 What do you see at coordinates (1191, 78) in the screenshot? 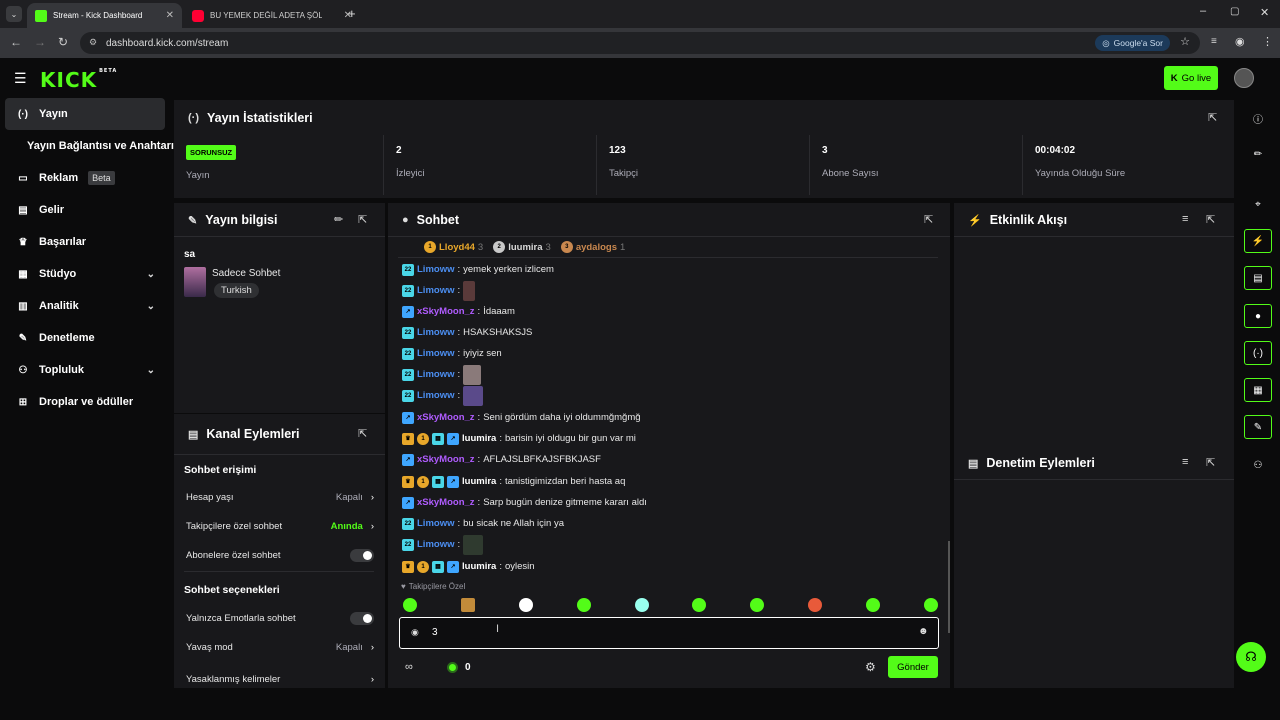
I see `go-live-button: K Go live` at bounding box center [1191, 78].